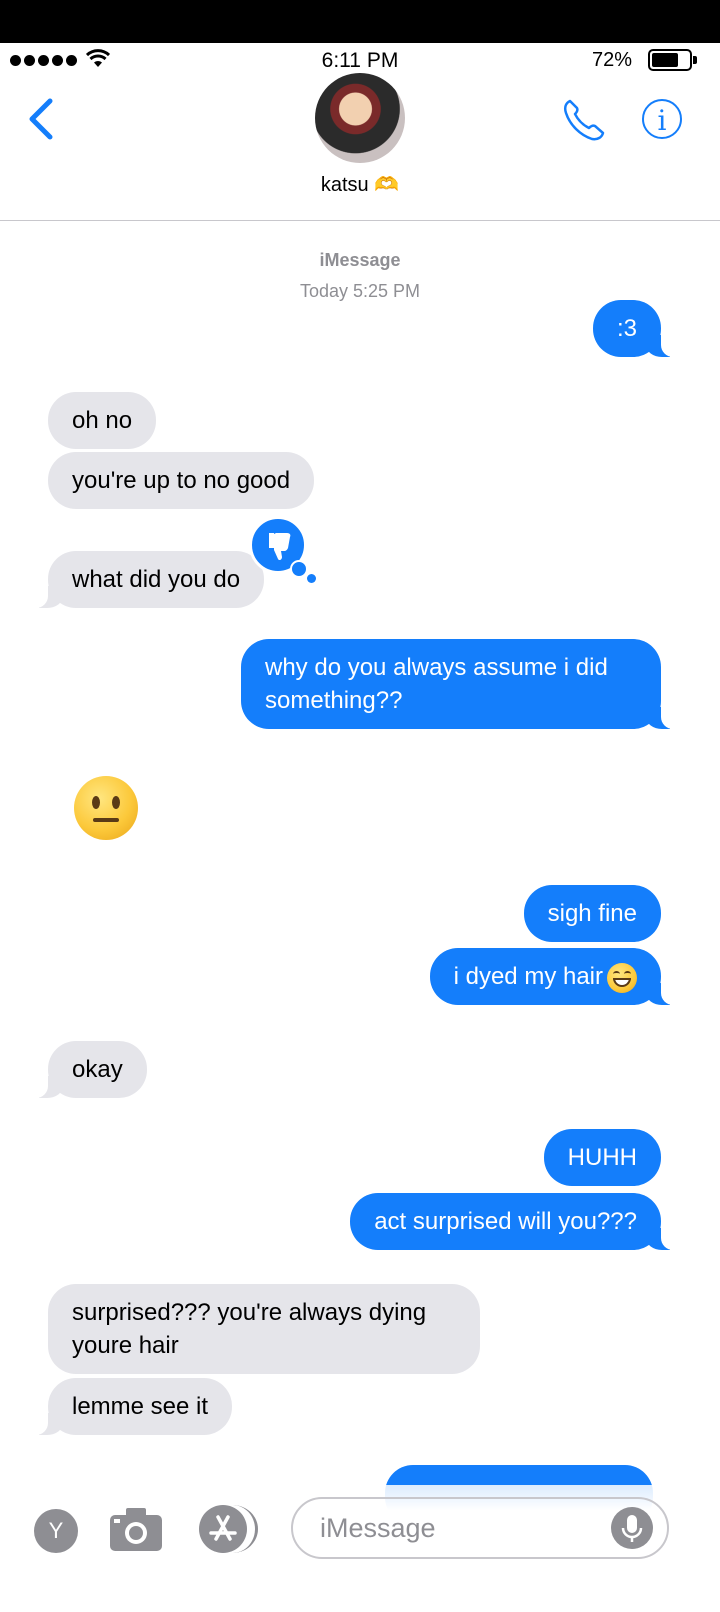 The width and height of the screenshot is (720, 1612). I want to click on top-black-bar, so click(360, 21).